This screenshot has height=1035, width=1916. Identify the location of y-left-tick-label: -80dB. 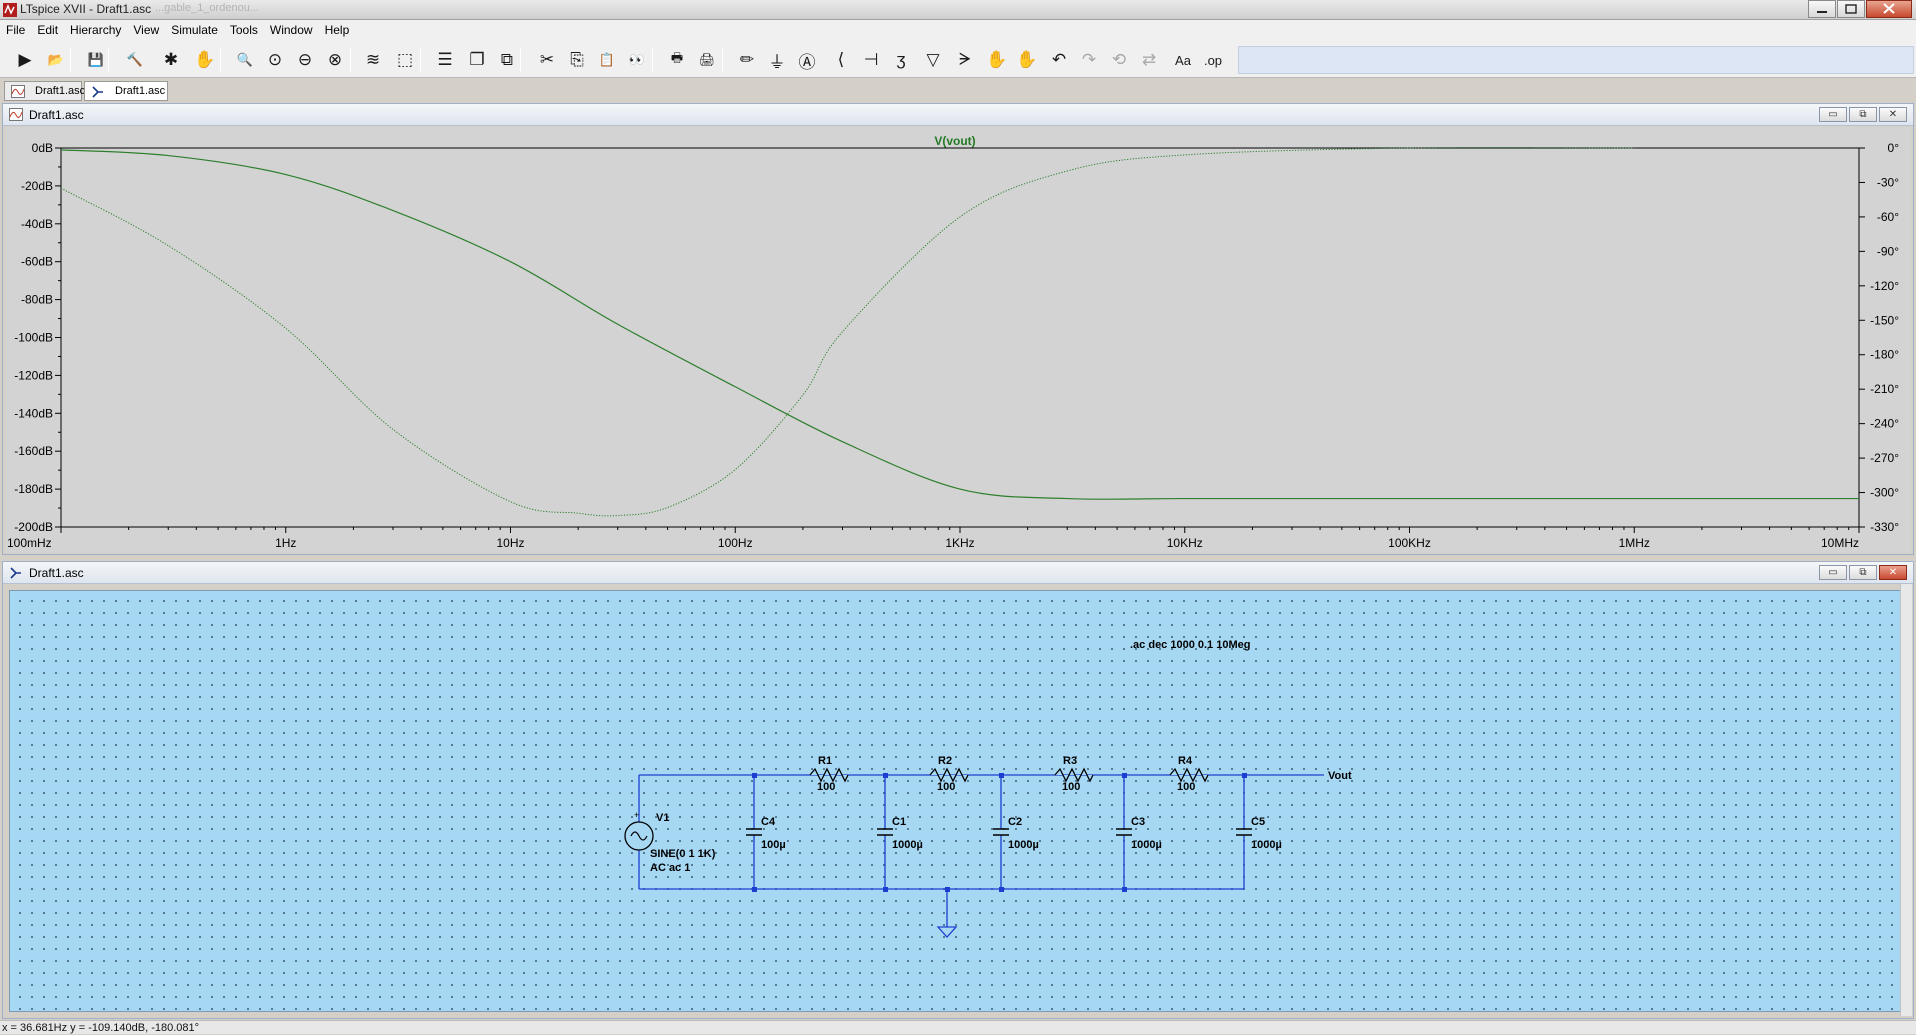
(37, 300).